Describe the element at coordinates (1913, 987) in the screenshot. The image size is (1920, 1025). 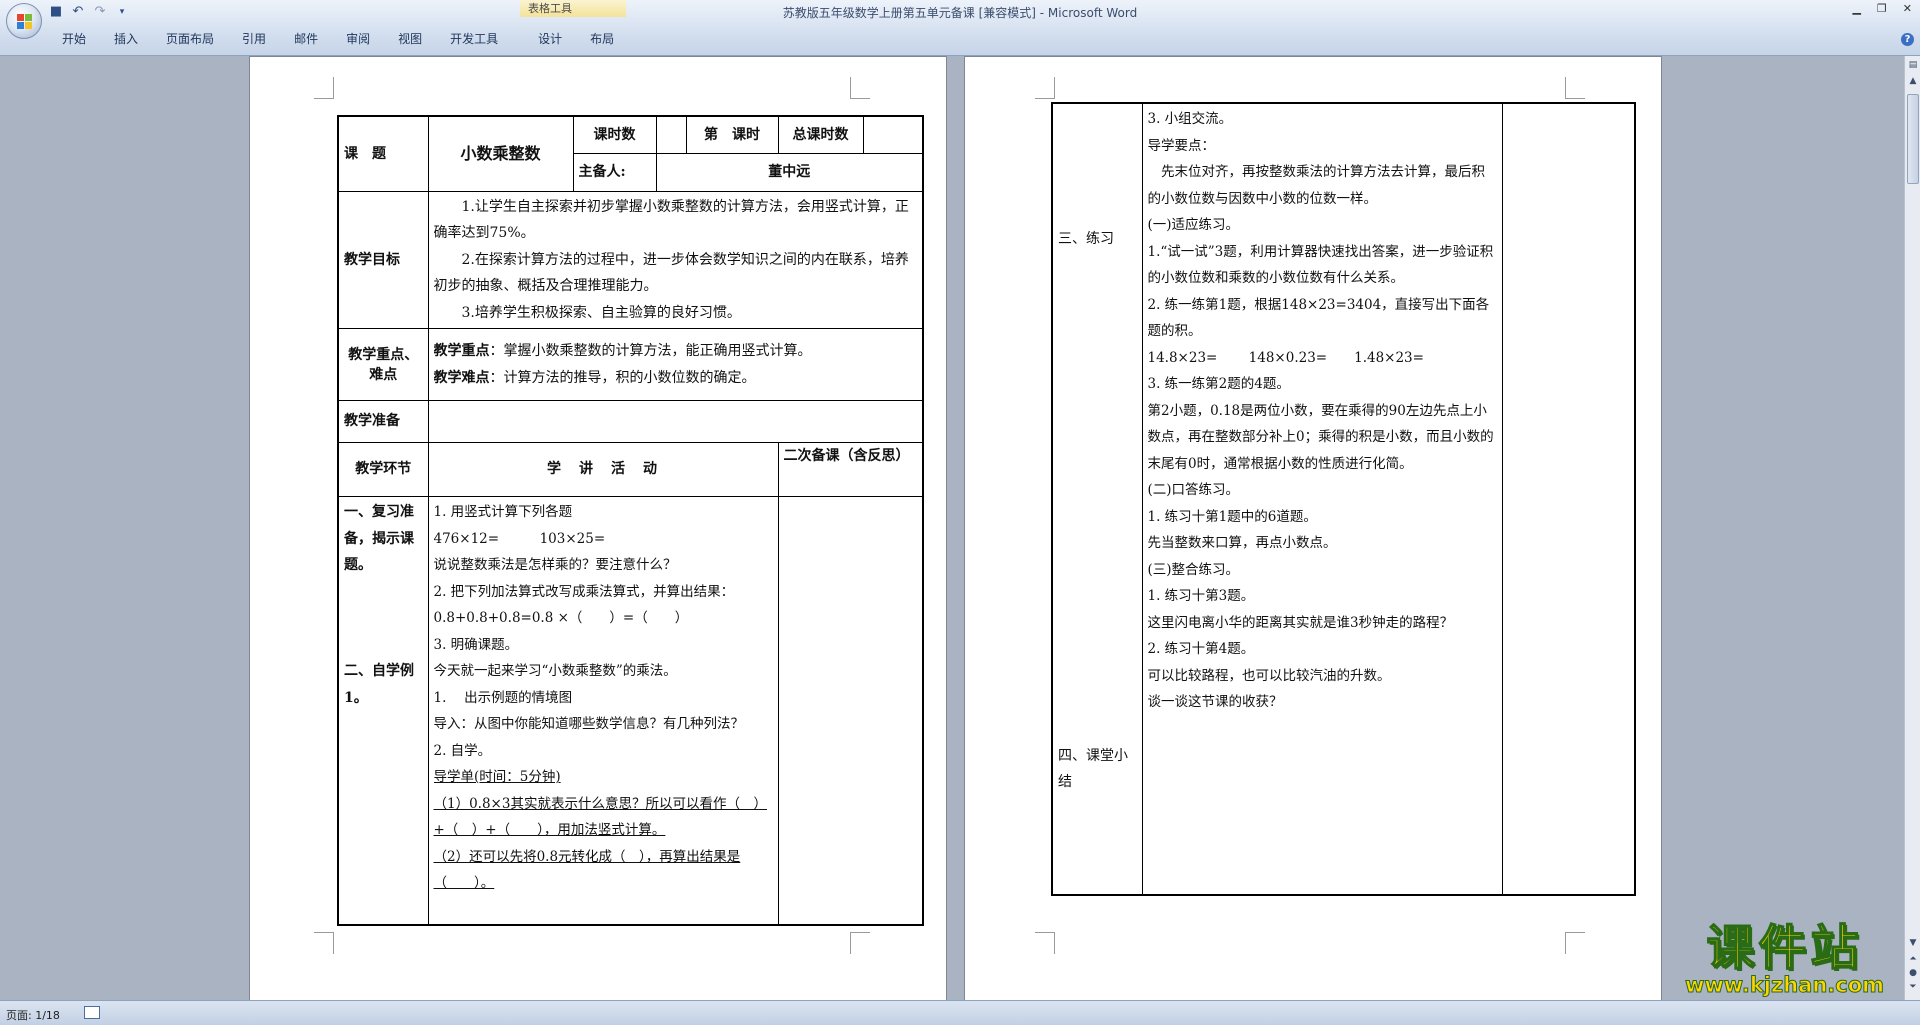
I see `next-page-icon: ⏷` at that location.